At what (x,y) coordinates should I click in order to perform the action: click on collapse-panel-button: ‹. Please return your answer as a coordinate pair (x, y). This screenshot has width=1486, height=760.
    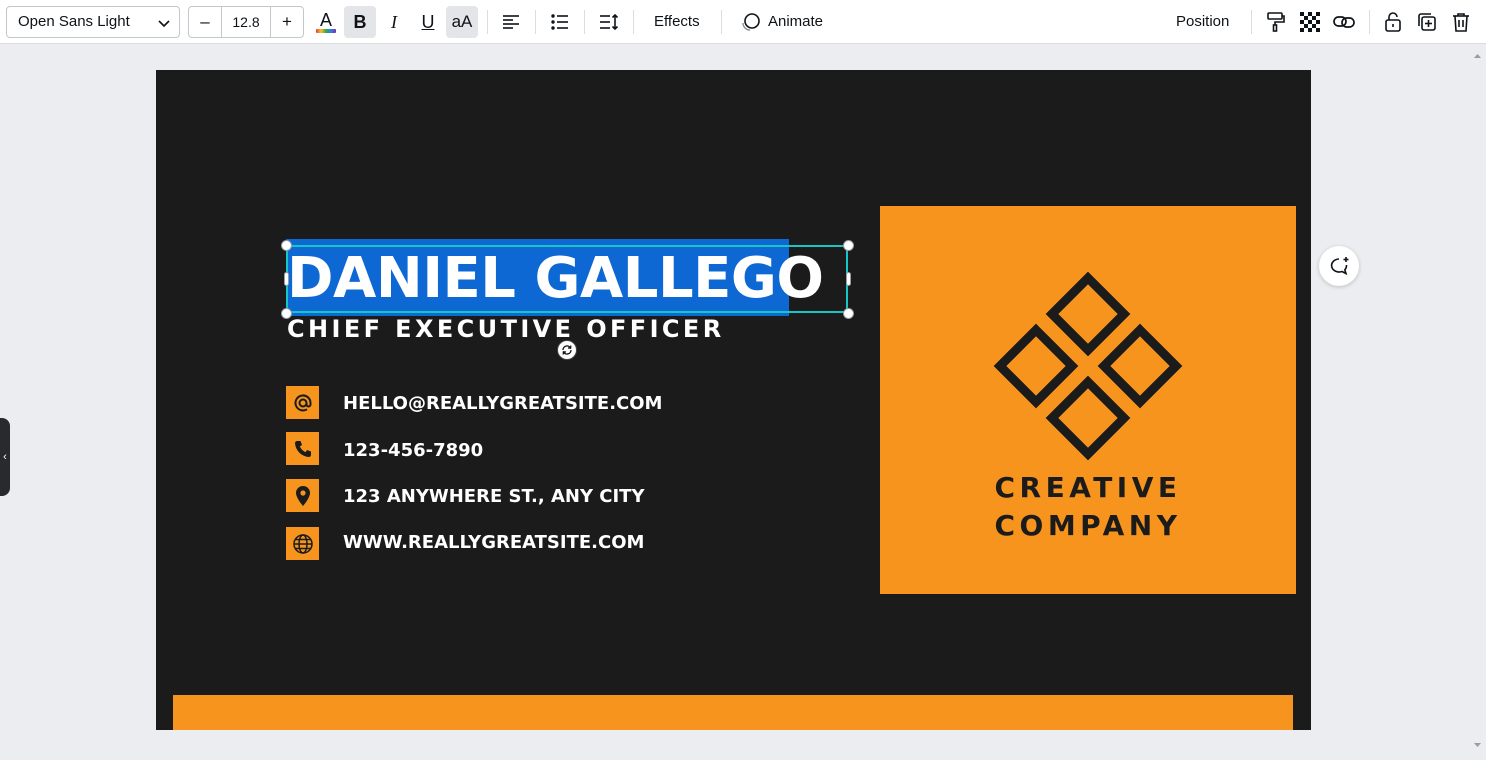
    Looking at the image, I should click on (5, 457).